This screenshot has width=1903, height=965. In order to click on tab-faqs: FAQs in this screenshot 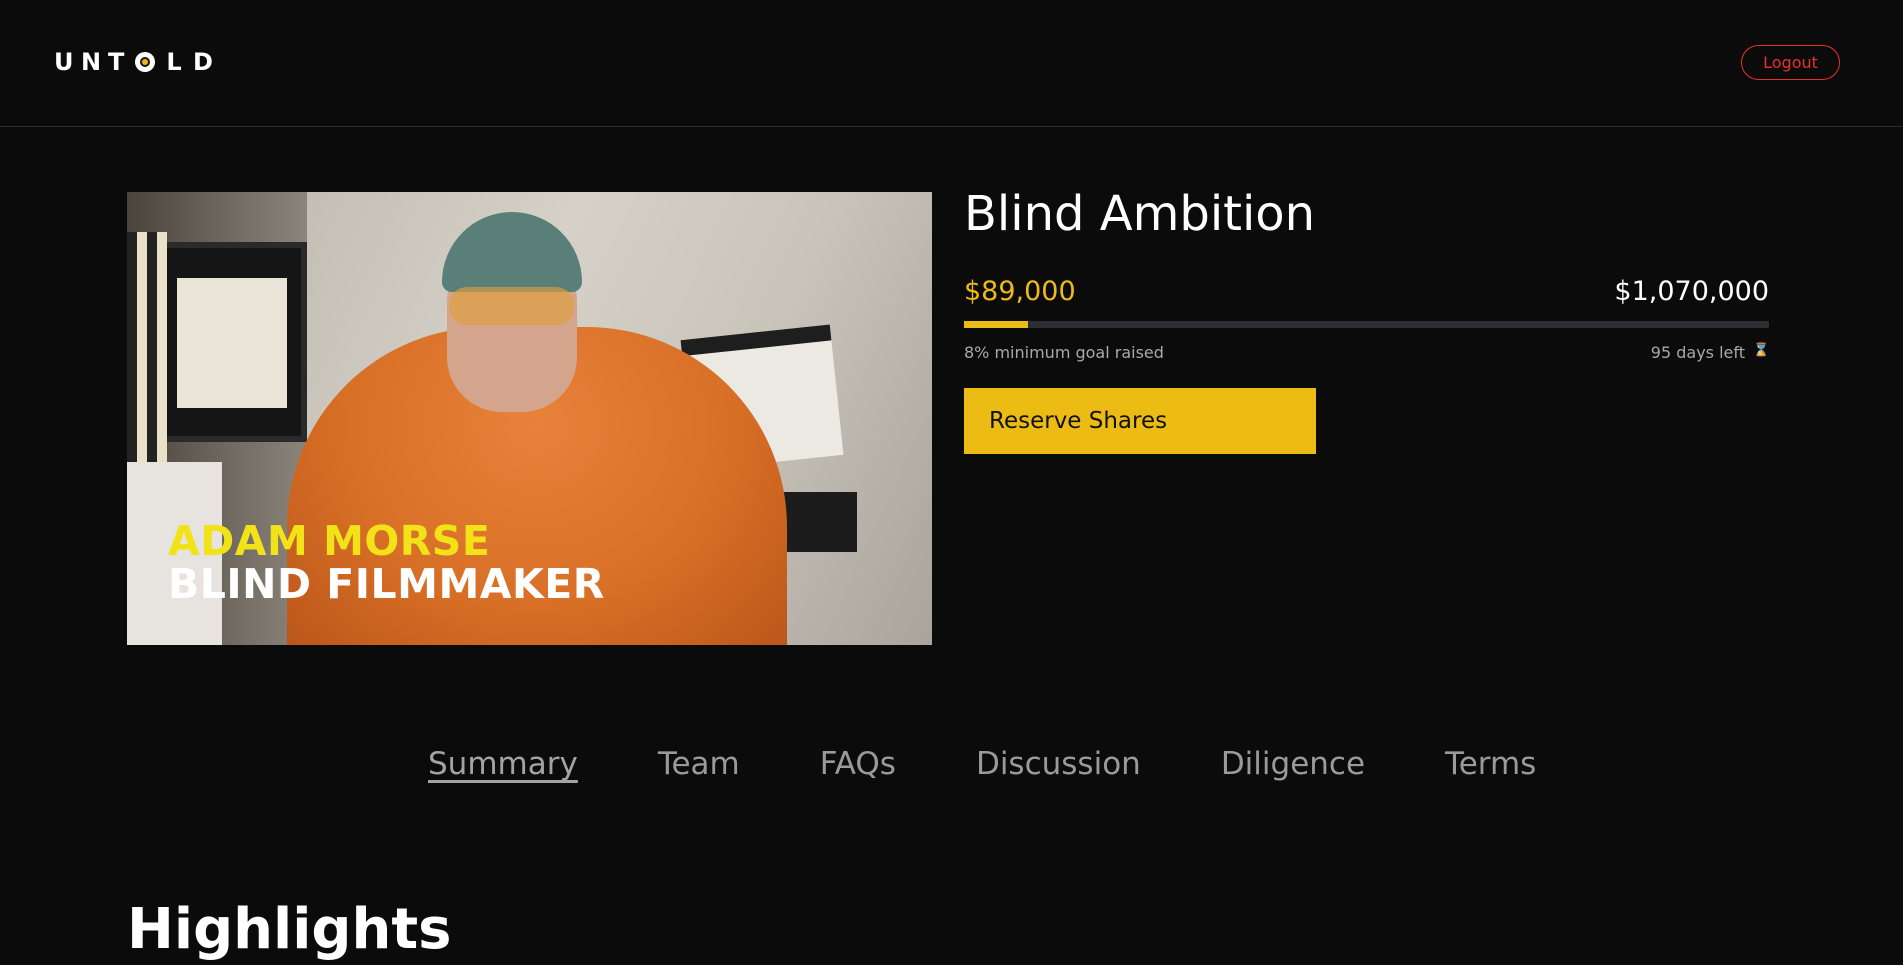, I will do `click(858, 764)`.